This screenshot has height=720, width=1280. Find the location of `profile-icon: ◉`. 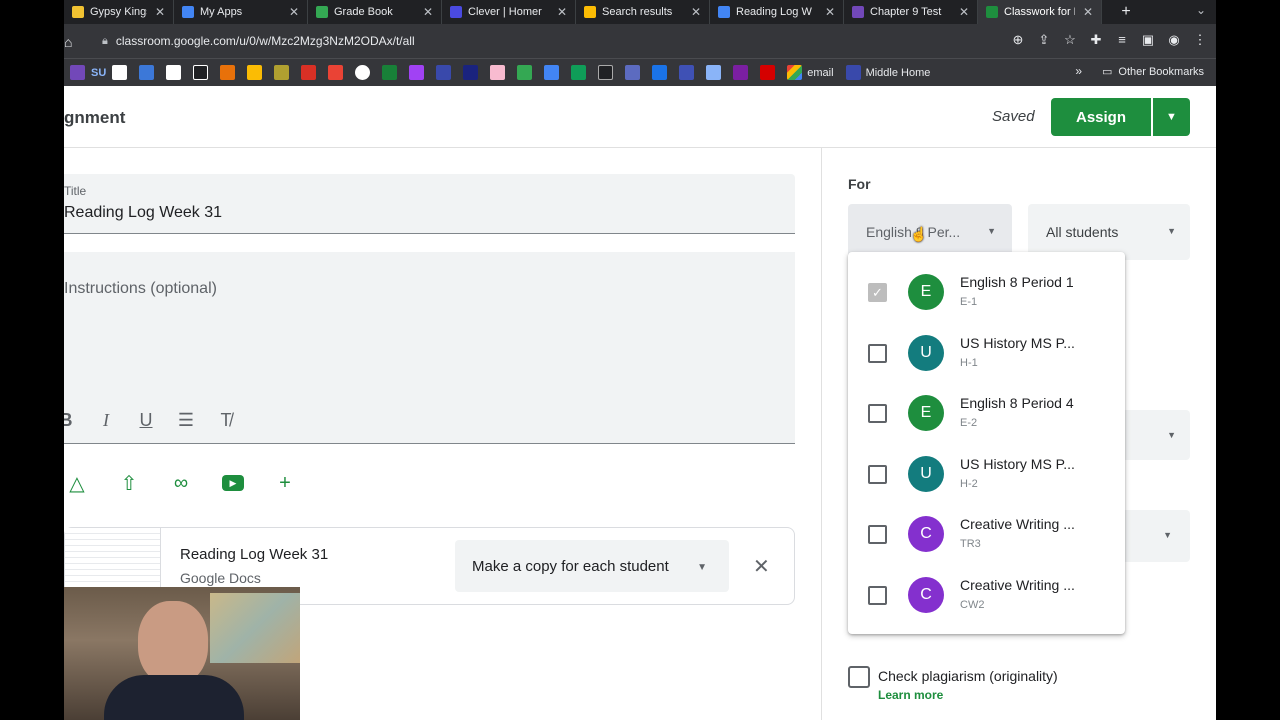

profile-icon: ◉ is located at coordinates (1174, 40).